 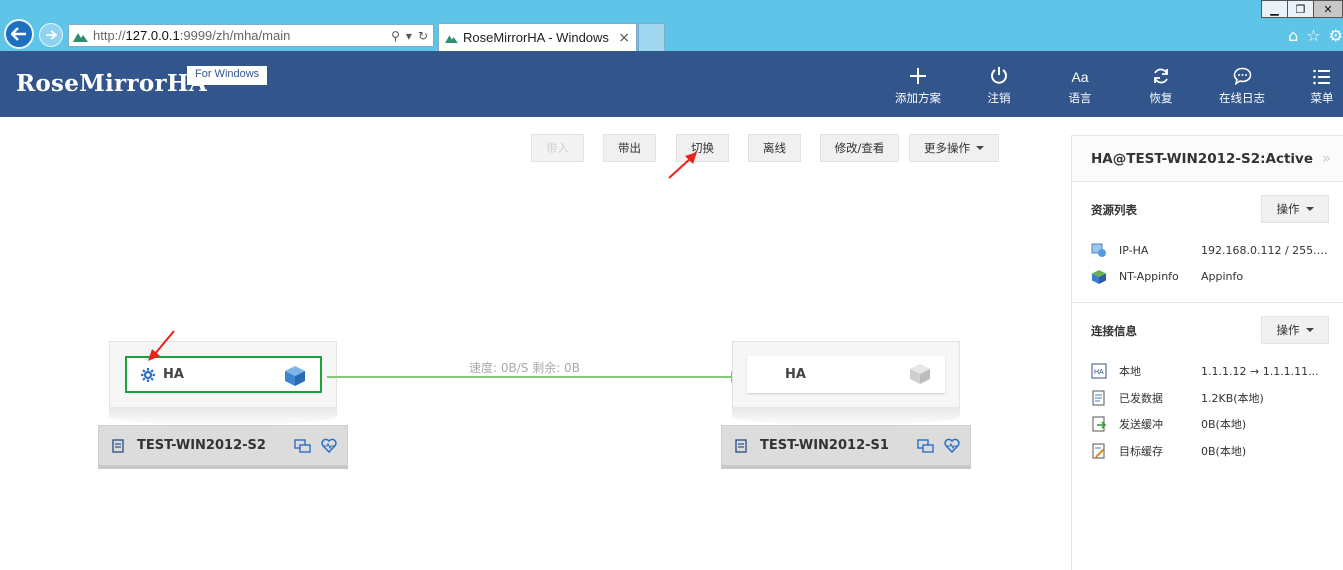 I want to click on browser-forward-button, so click(x=51, y=35).